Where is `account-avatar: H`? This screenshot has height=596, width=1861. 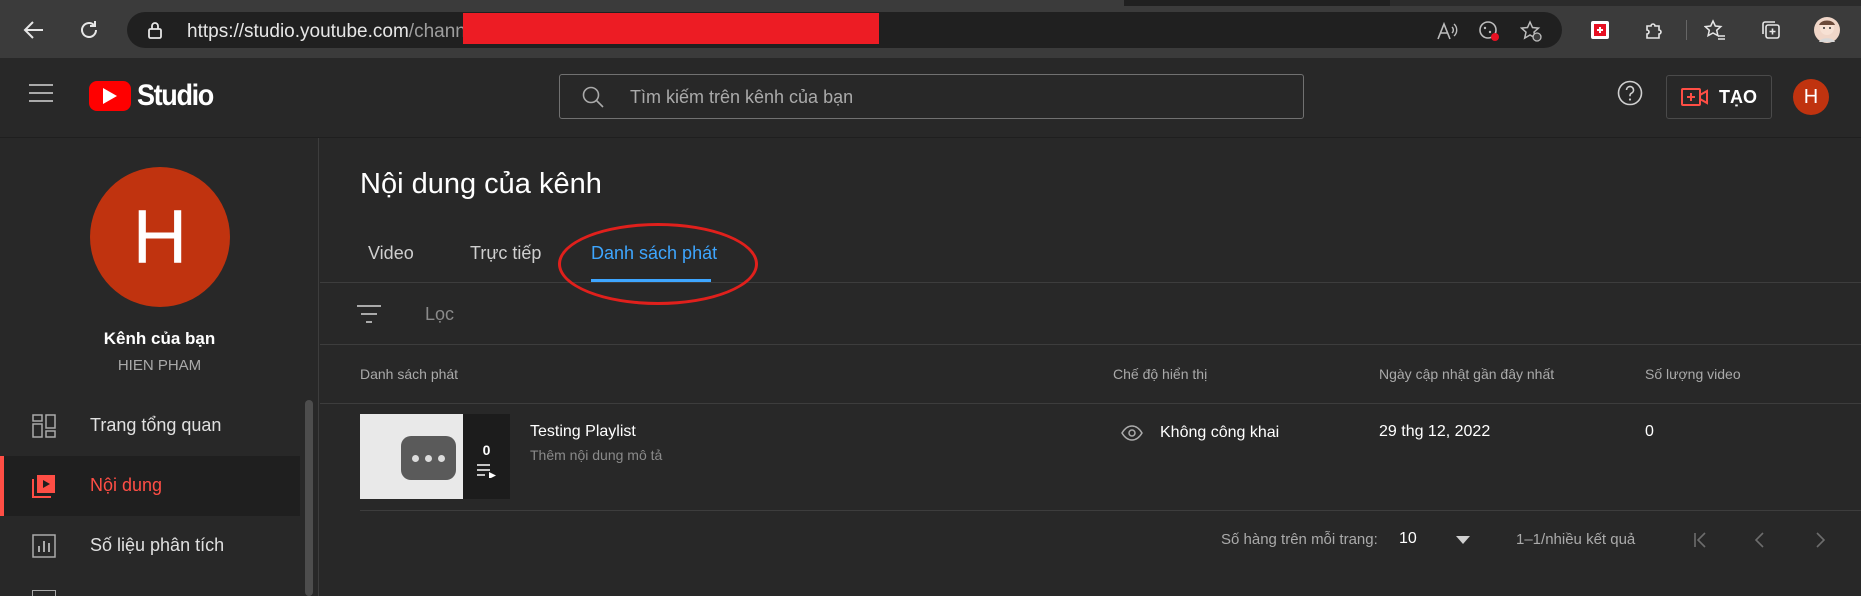 account-avatar: H is located at coordinates (1811, 97).